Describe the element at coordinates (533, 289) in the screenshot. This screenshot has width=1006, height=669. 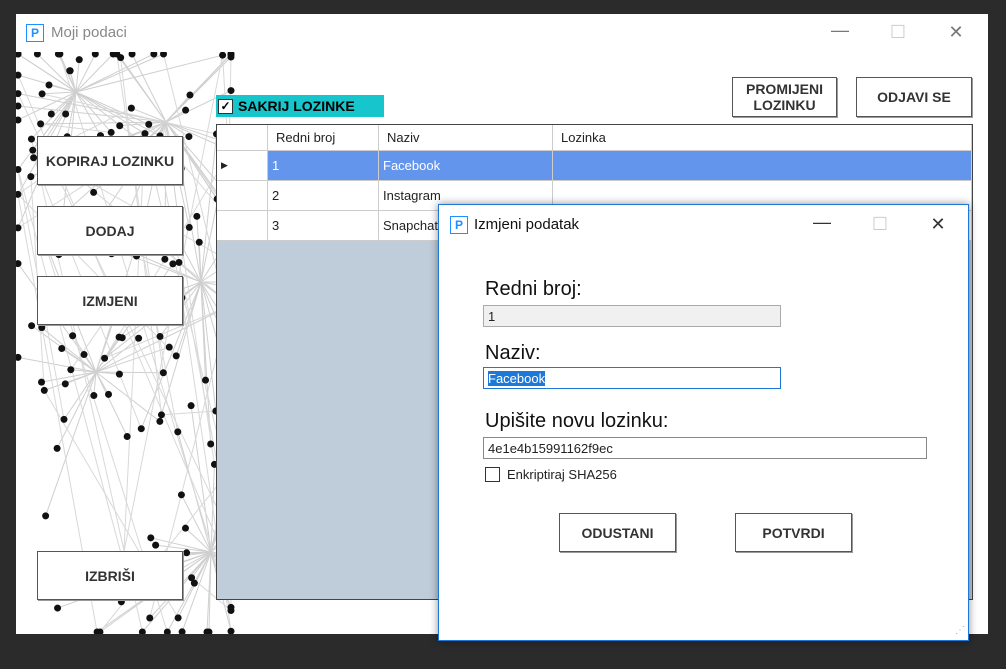
I see `redni-broj-label: Redni broj:` at that location.